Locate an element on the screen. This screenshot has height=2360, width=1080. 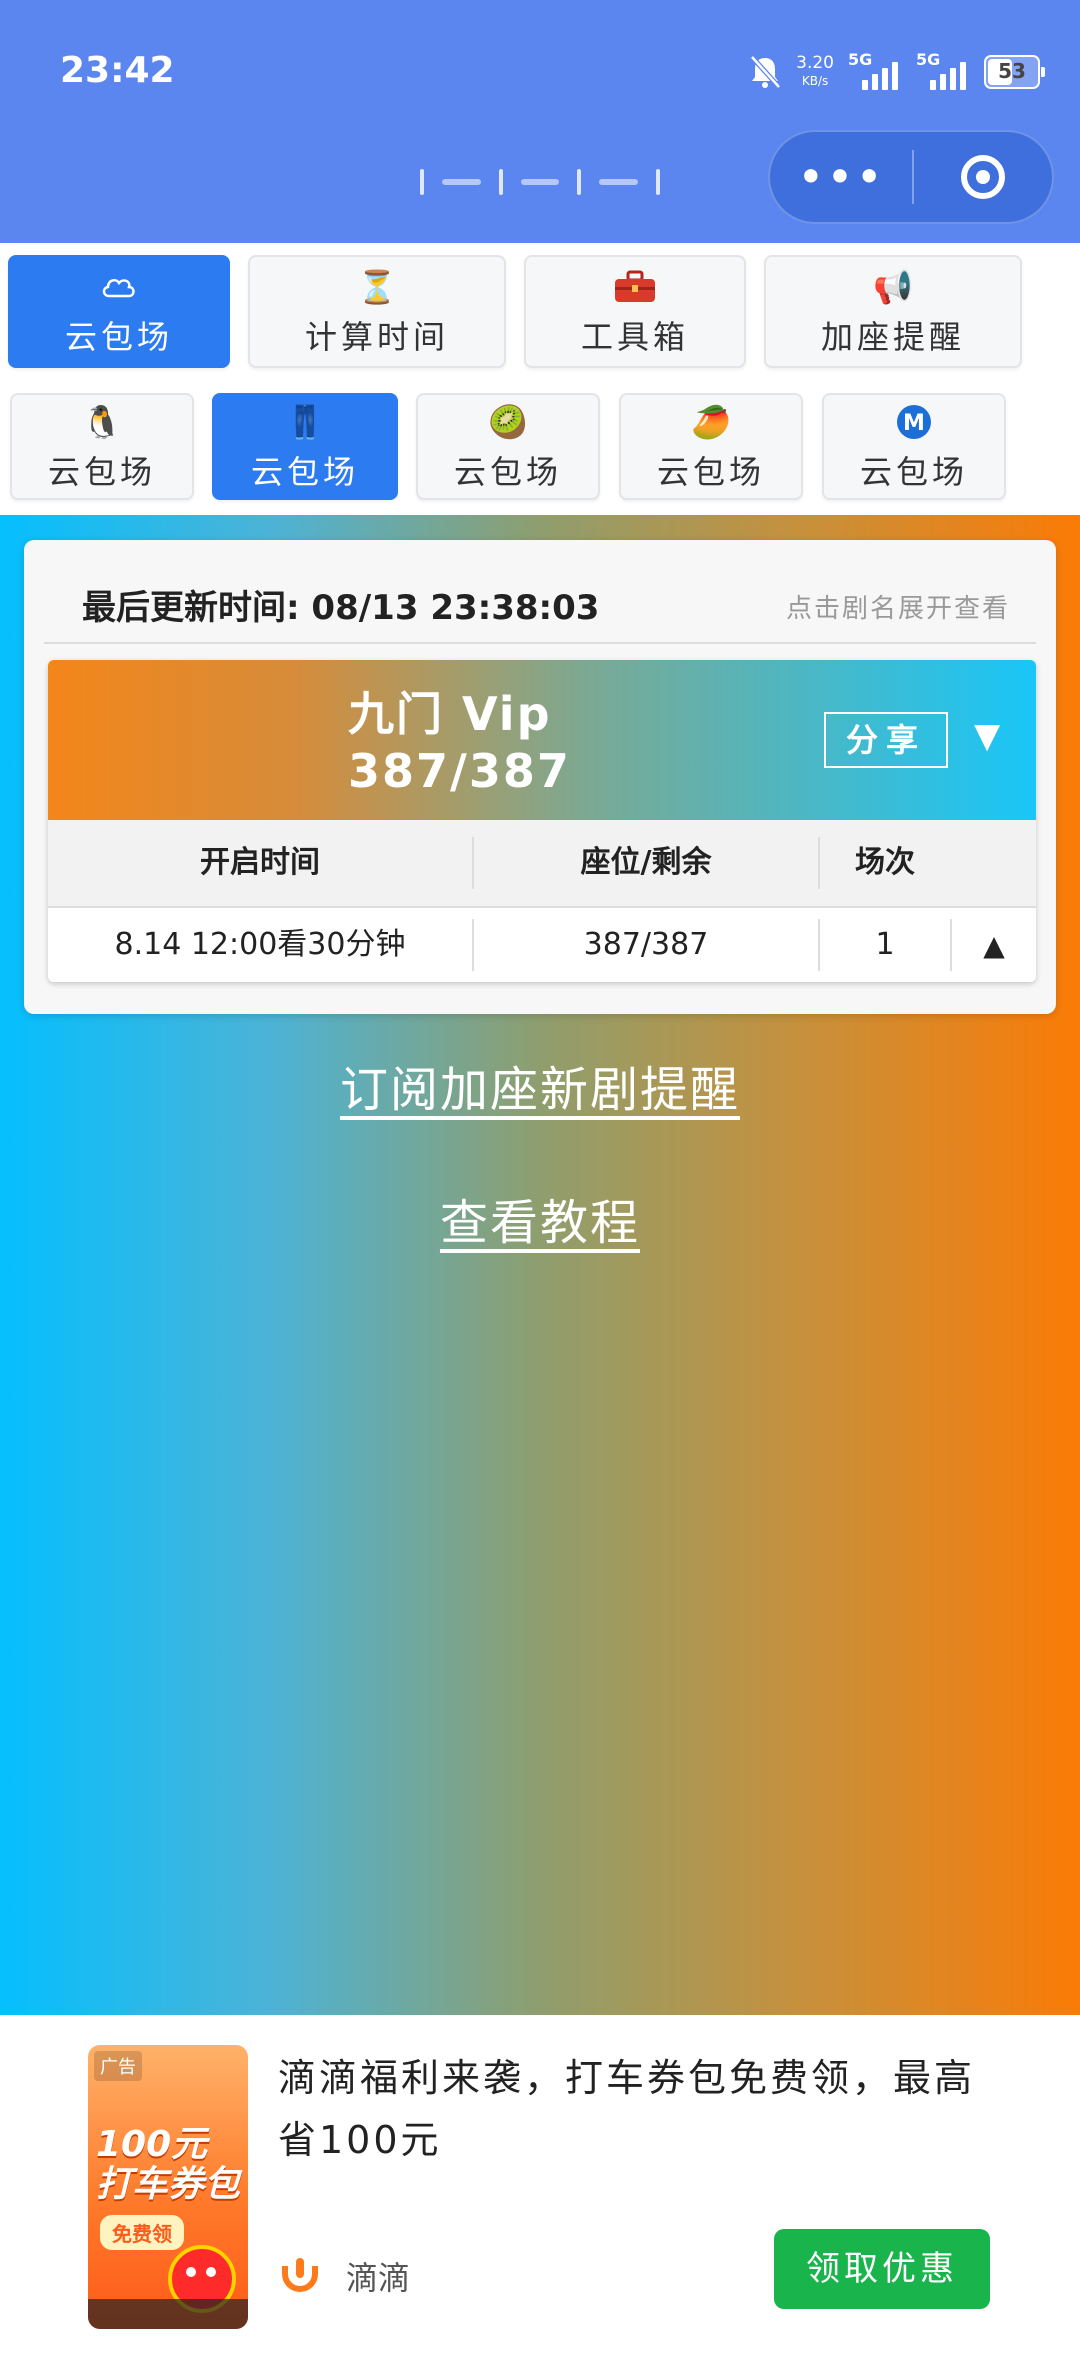
cell-session: 1 is located at coordinates (886, 945).